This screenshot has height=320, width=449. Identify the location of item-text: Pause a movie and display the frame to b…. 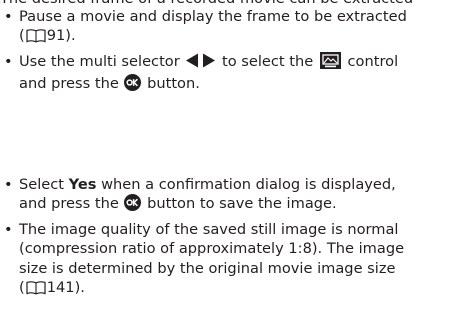
(213, 16).